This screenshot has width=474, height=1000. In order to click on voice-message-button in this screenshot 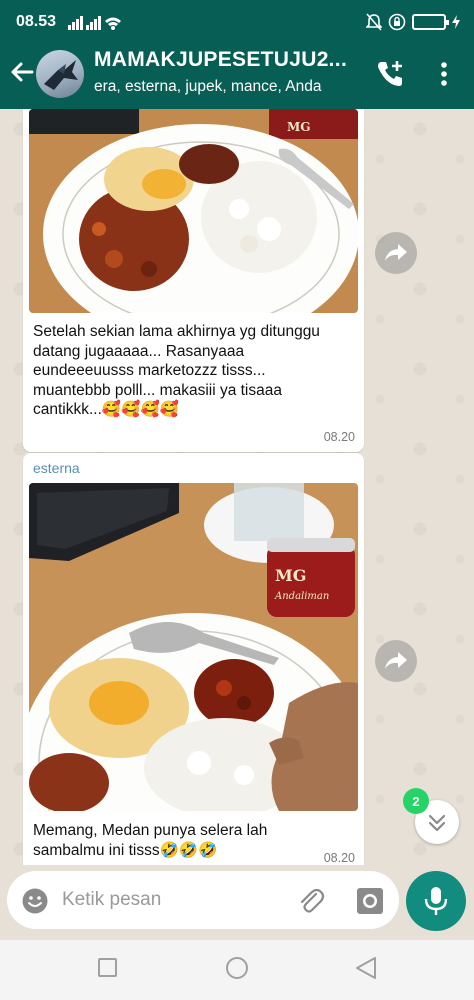, I will do `click(436, 901)`.